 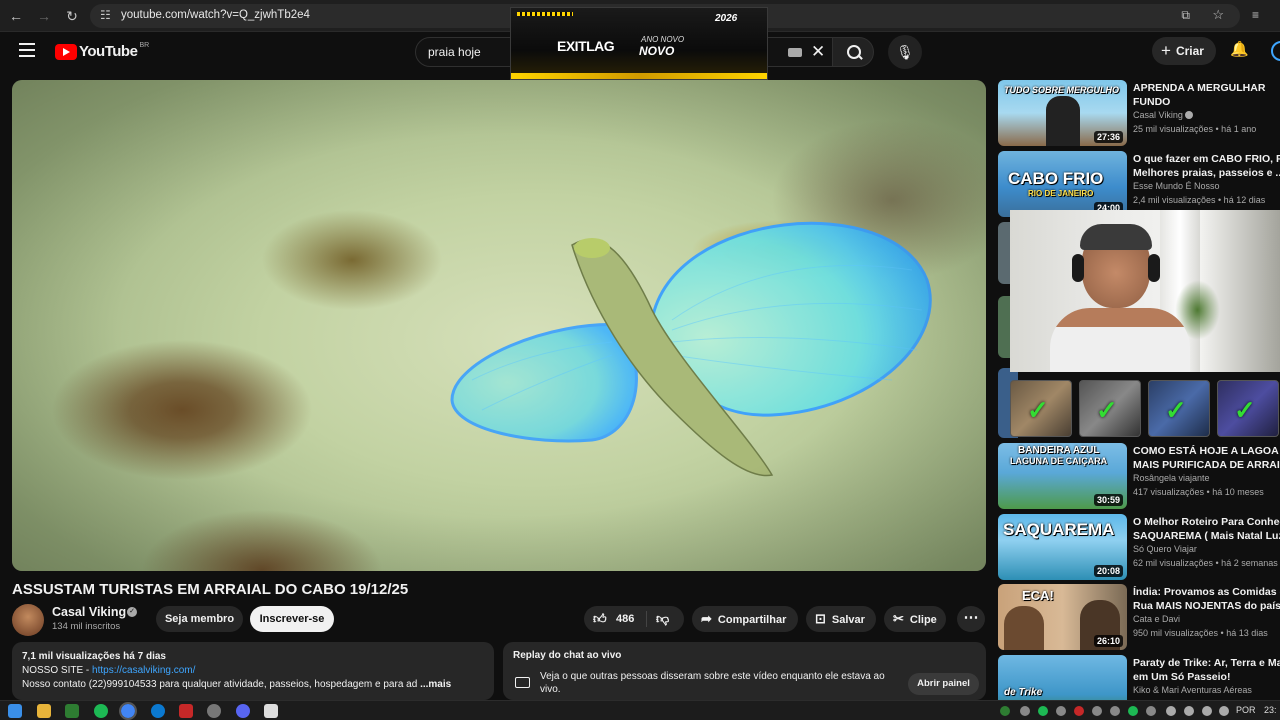 I want to click on microphone-tray-icon, so click(x=1171, y=711).